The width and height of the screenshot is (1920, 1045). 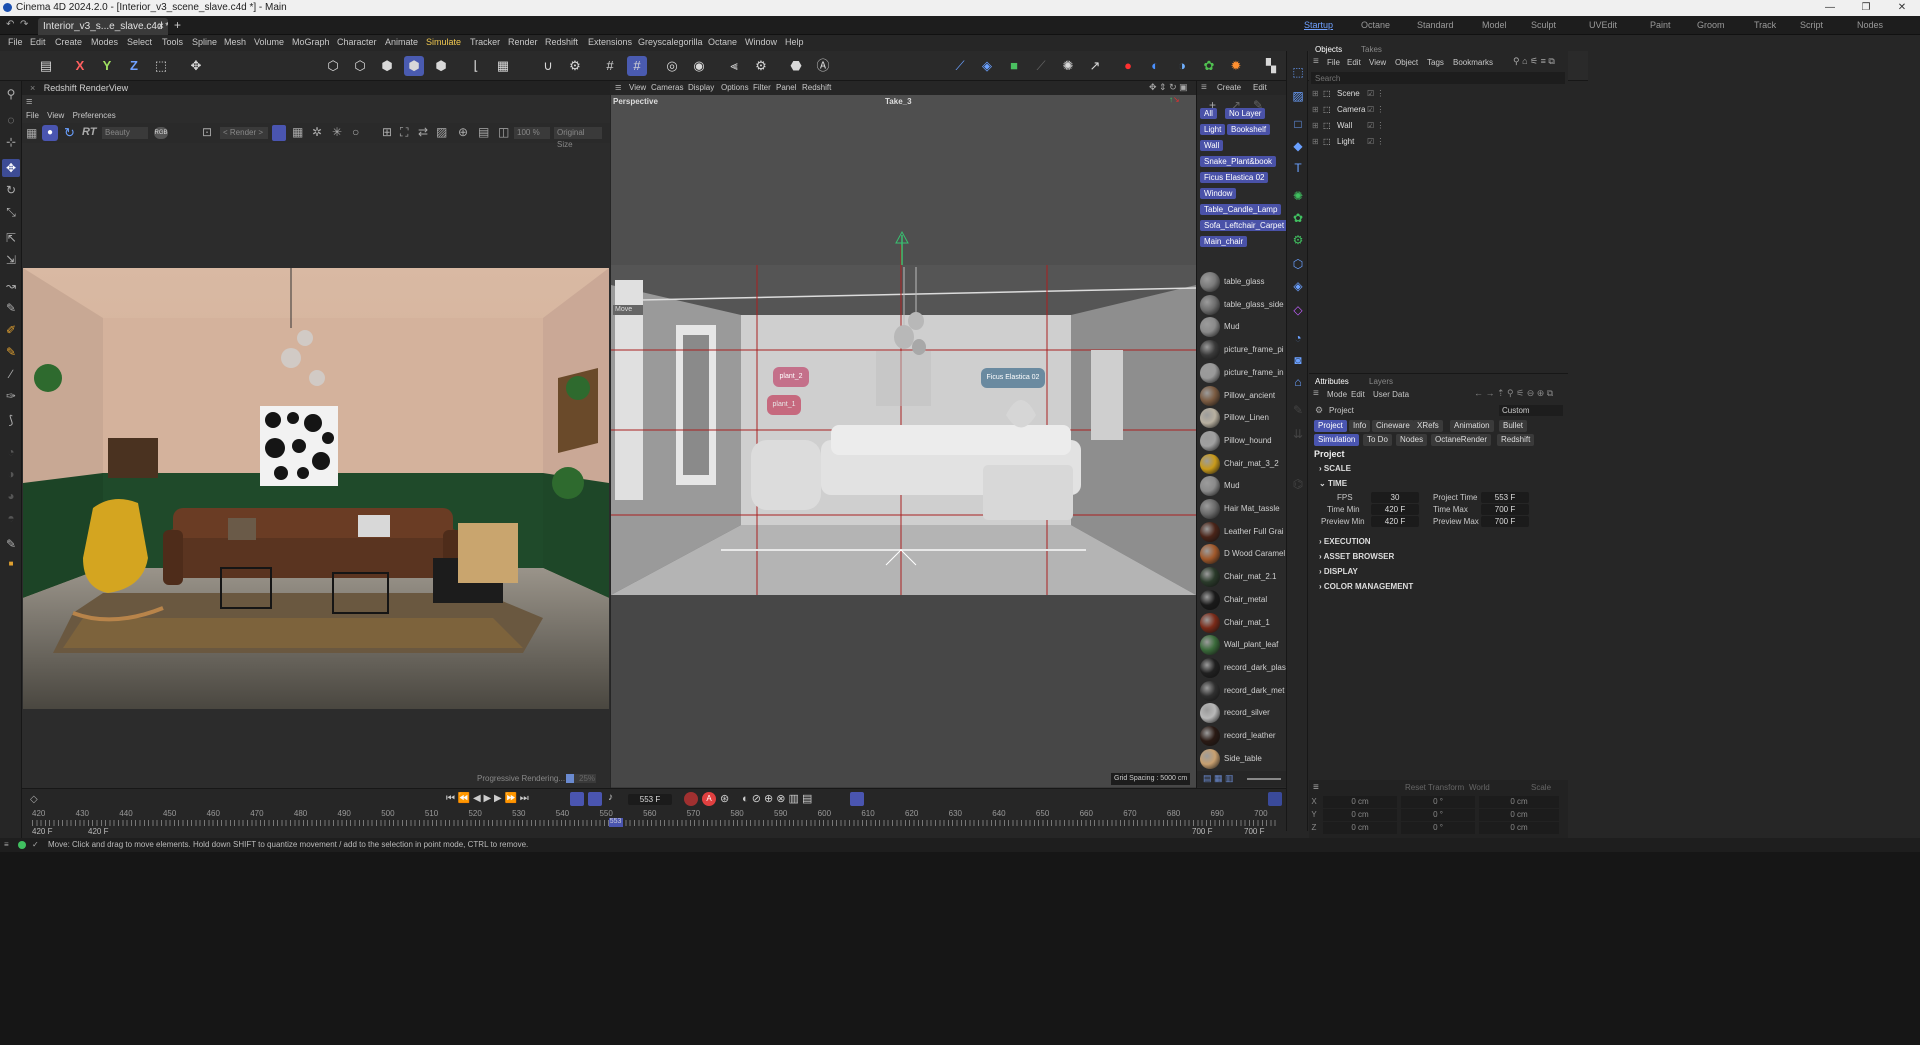 What do you see at coordinates (1218, 778) in the screenshot?
I see `list-view-icon: ▤ ▦ ▥` at bounding box center [1218, 778].